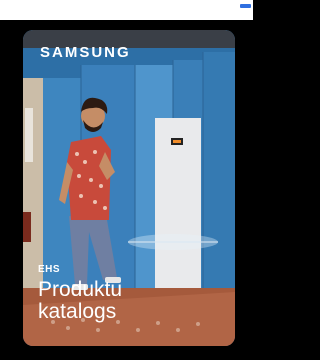 The width and height of the screenshot is (320, 360). I want to click on catalog-title-line2: katalogs, so click(77, 311).